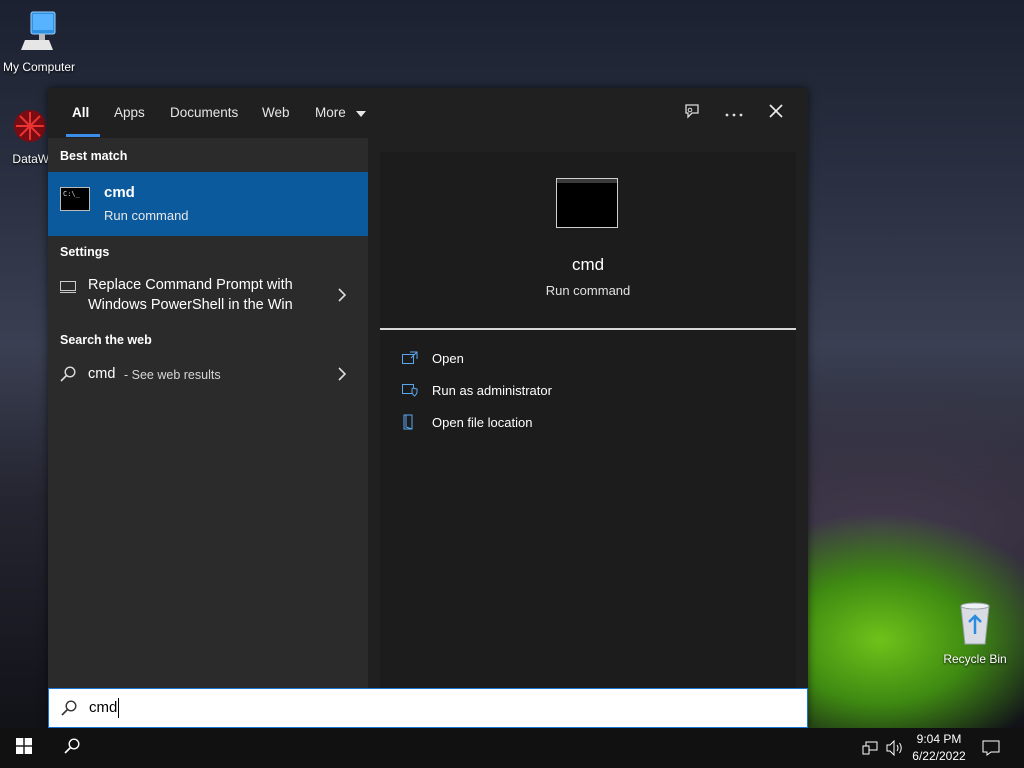 This screenshot has height=768, width=1024. I want to click on notification-icon, so click(991, 750).